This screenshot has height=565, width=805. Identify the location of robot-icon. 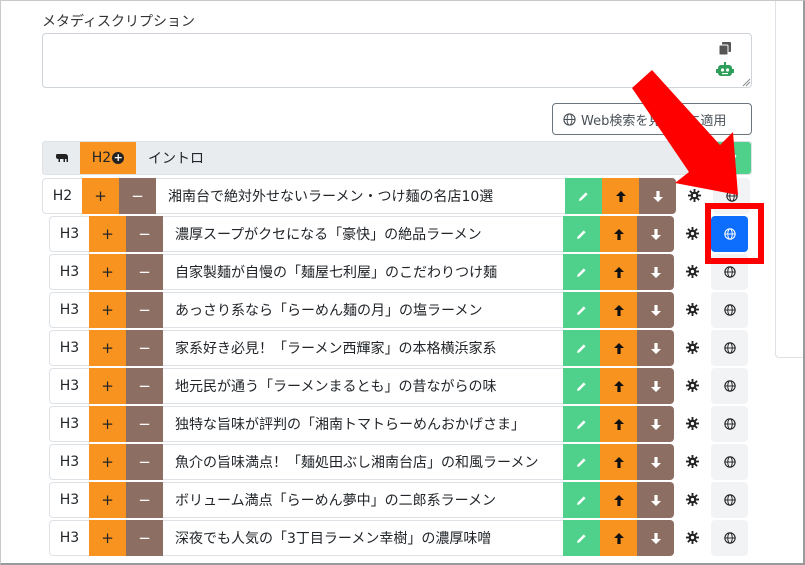
(725, 70).